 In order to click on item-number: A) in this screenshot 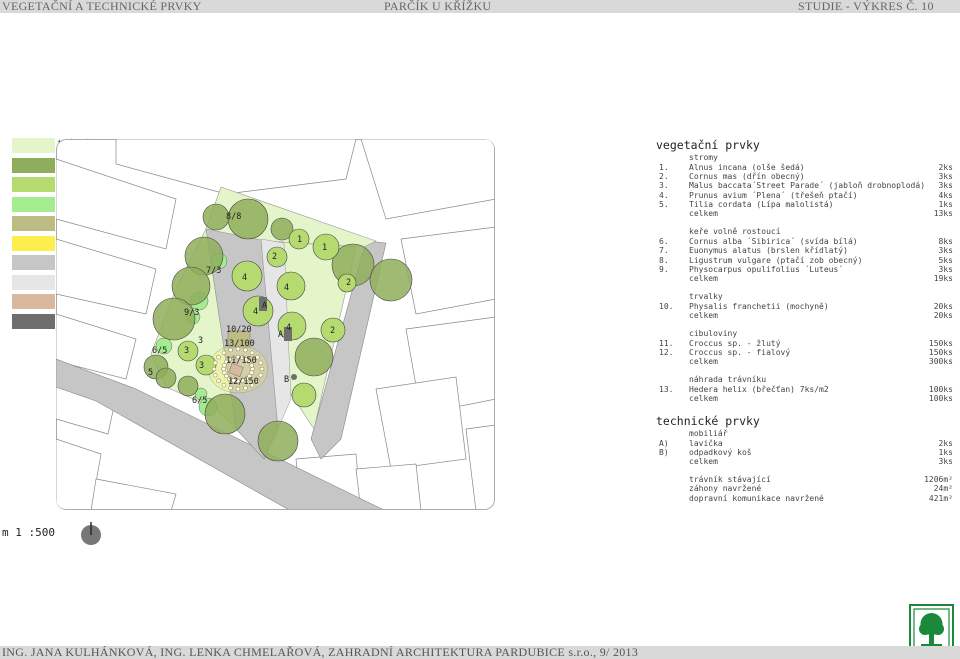, I will do `click(664, 443)`.